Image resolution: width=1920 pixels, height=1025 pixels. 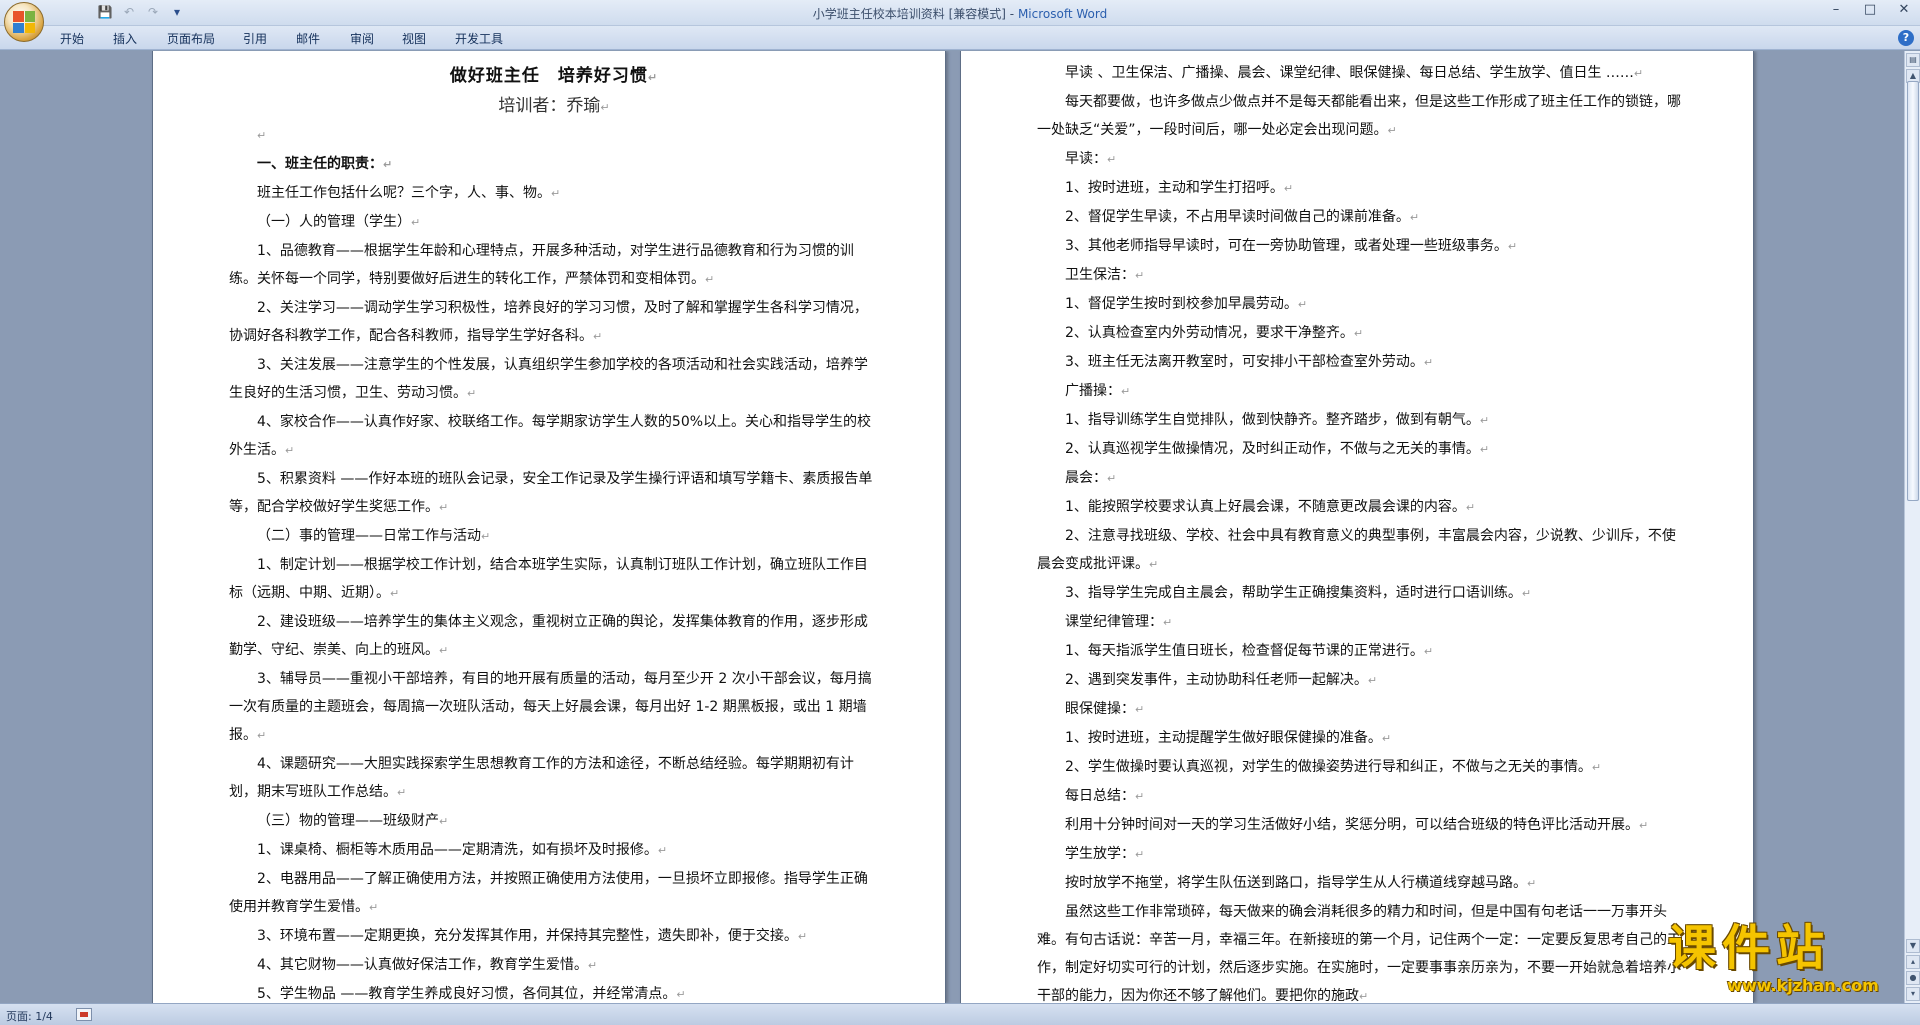 What do you see at coordinates (1836, 9) in the screenshot?
I see `minimize-button: –` at bounding box center [1836, 9].